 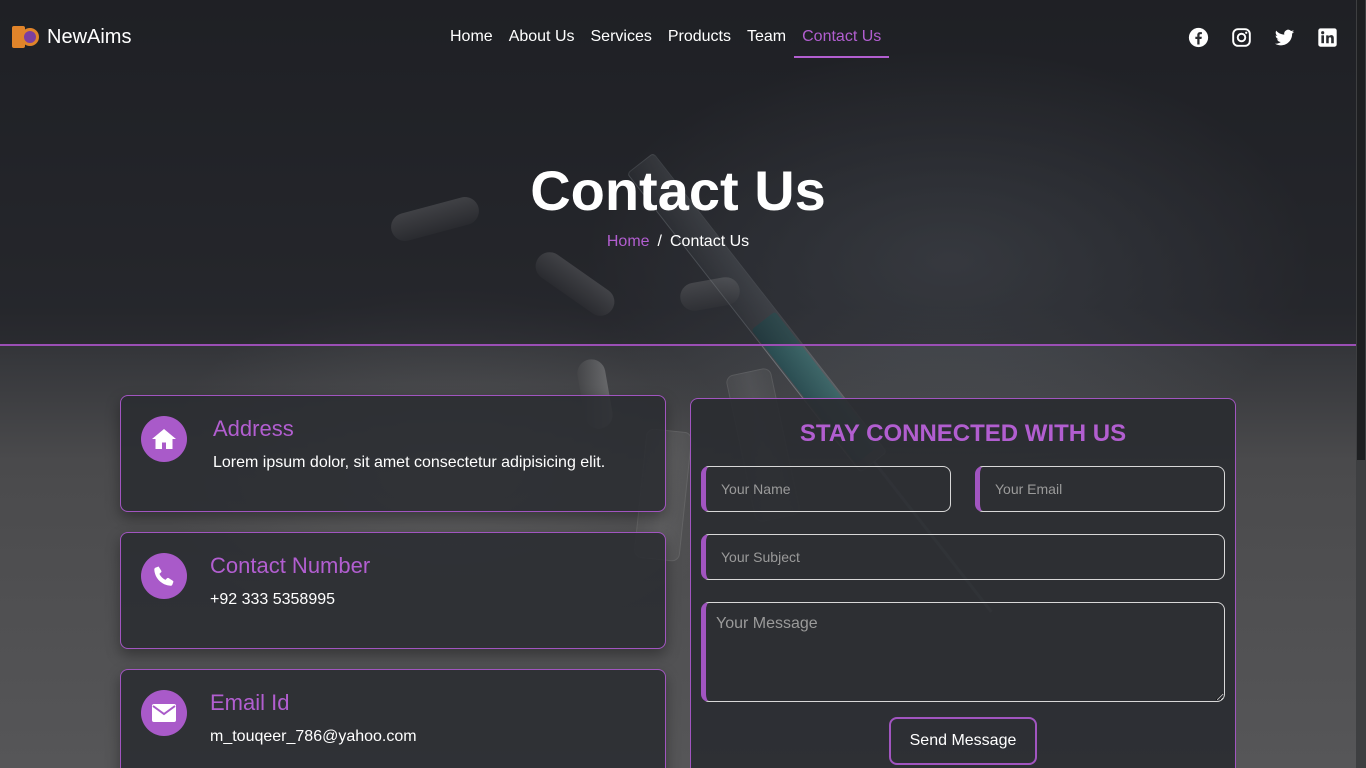 I want to click on email-text: m_touqeer_786@yahoo.com, so click(x=313, y=736).